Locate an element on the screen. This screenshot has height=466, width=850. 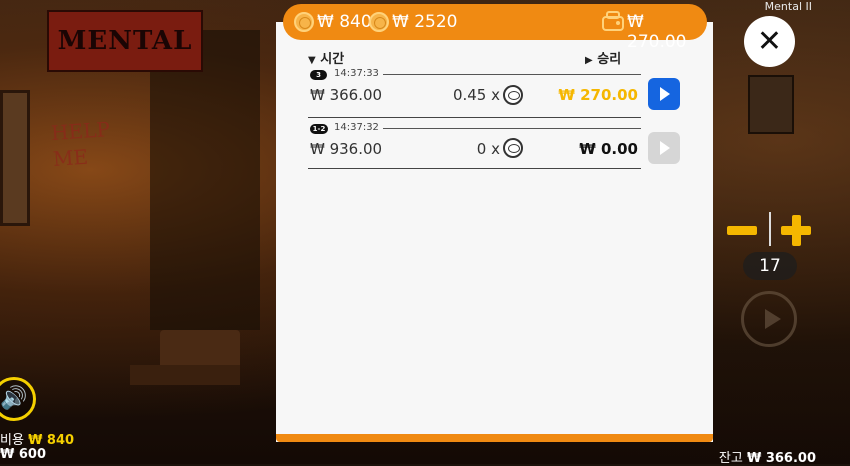
bet-amount: ₩ 840 is located at coordinates (344, 22).